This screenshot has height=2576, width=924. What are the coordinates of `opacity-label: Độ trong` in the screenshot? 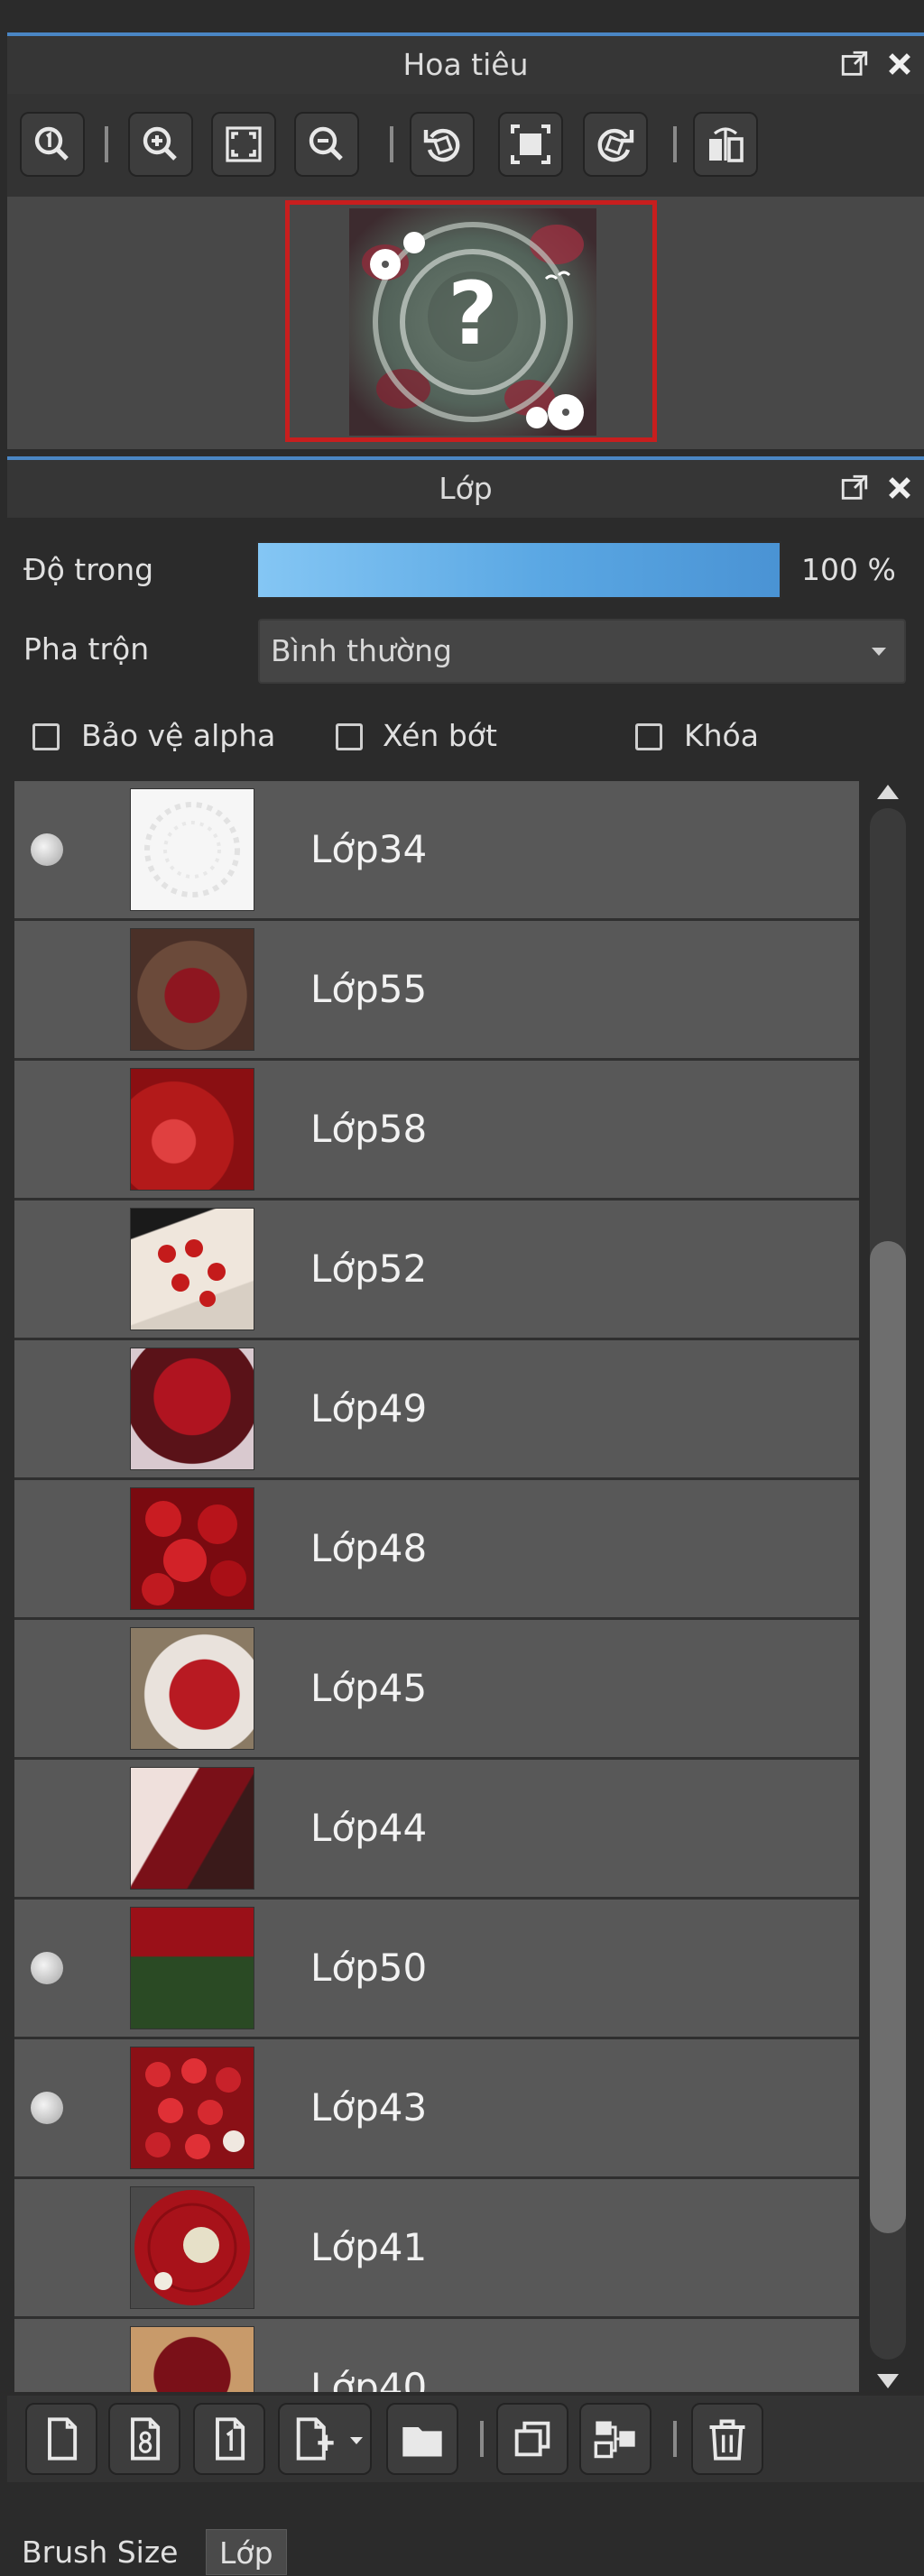 It's located at (88, 569).